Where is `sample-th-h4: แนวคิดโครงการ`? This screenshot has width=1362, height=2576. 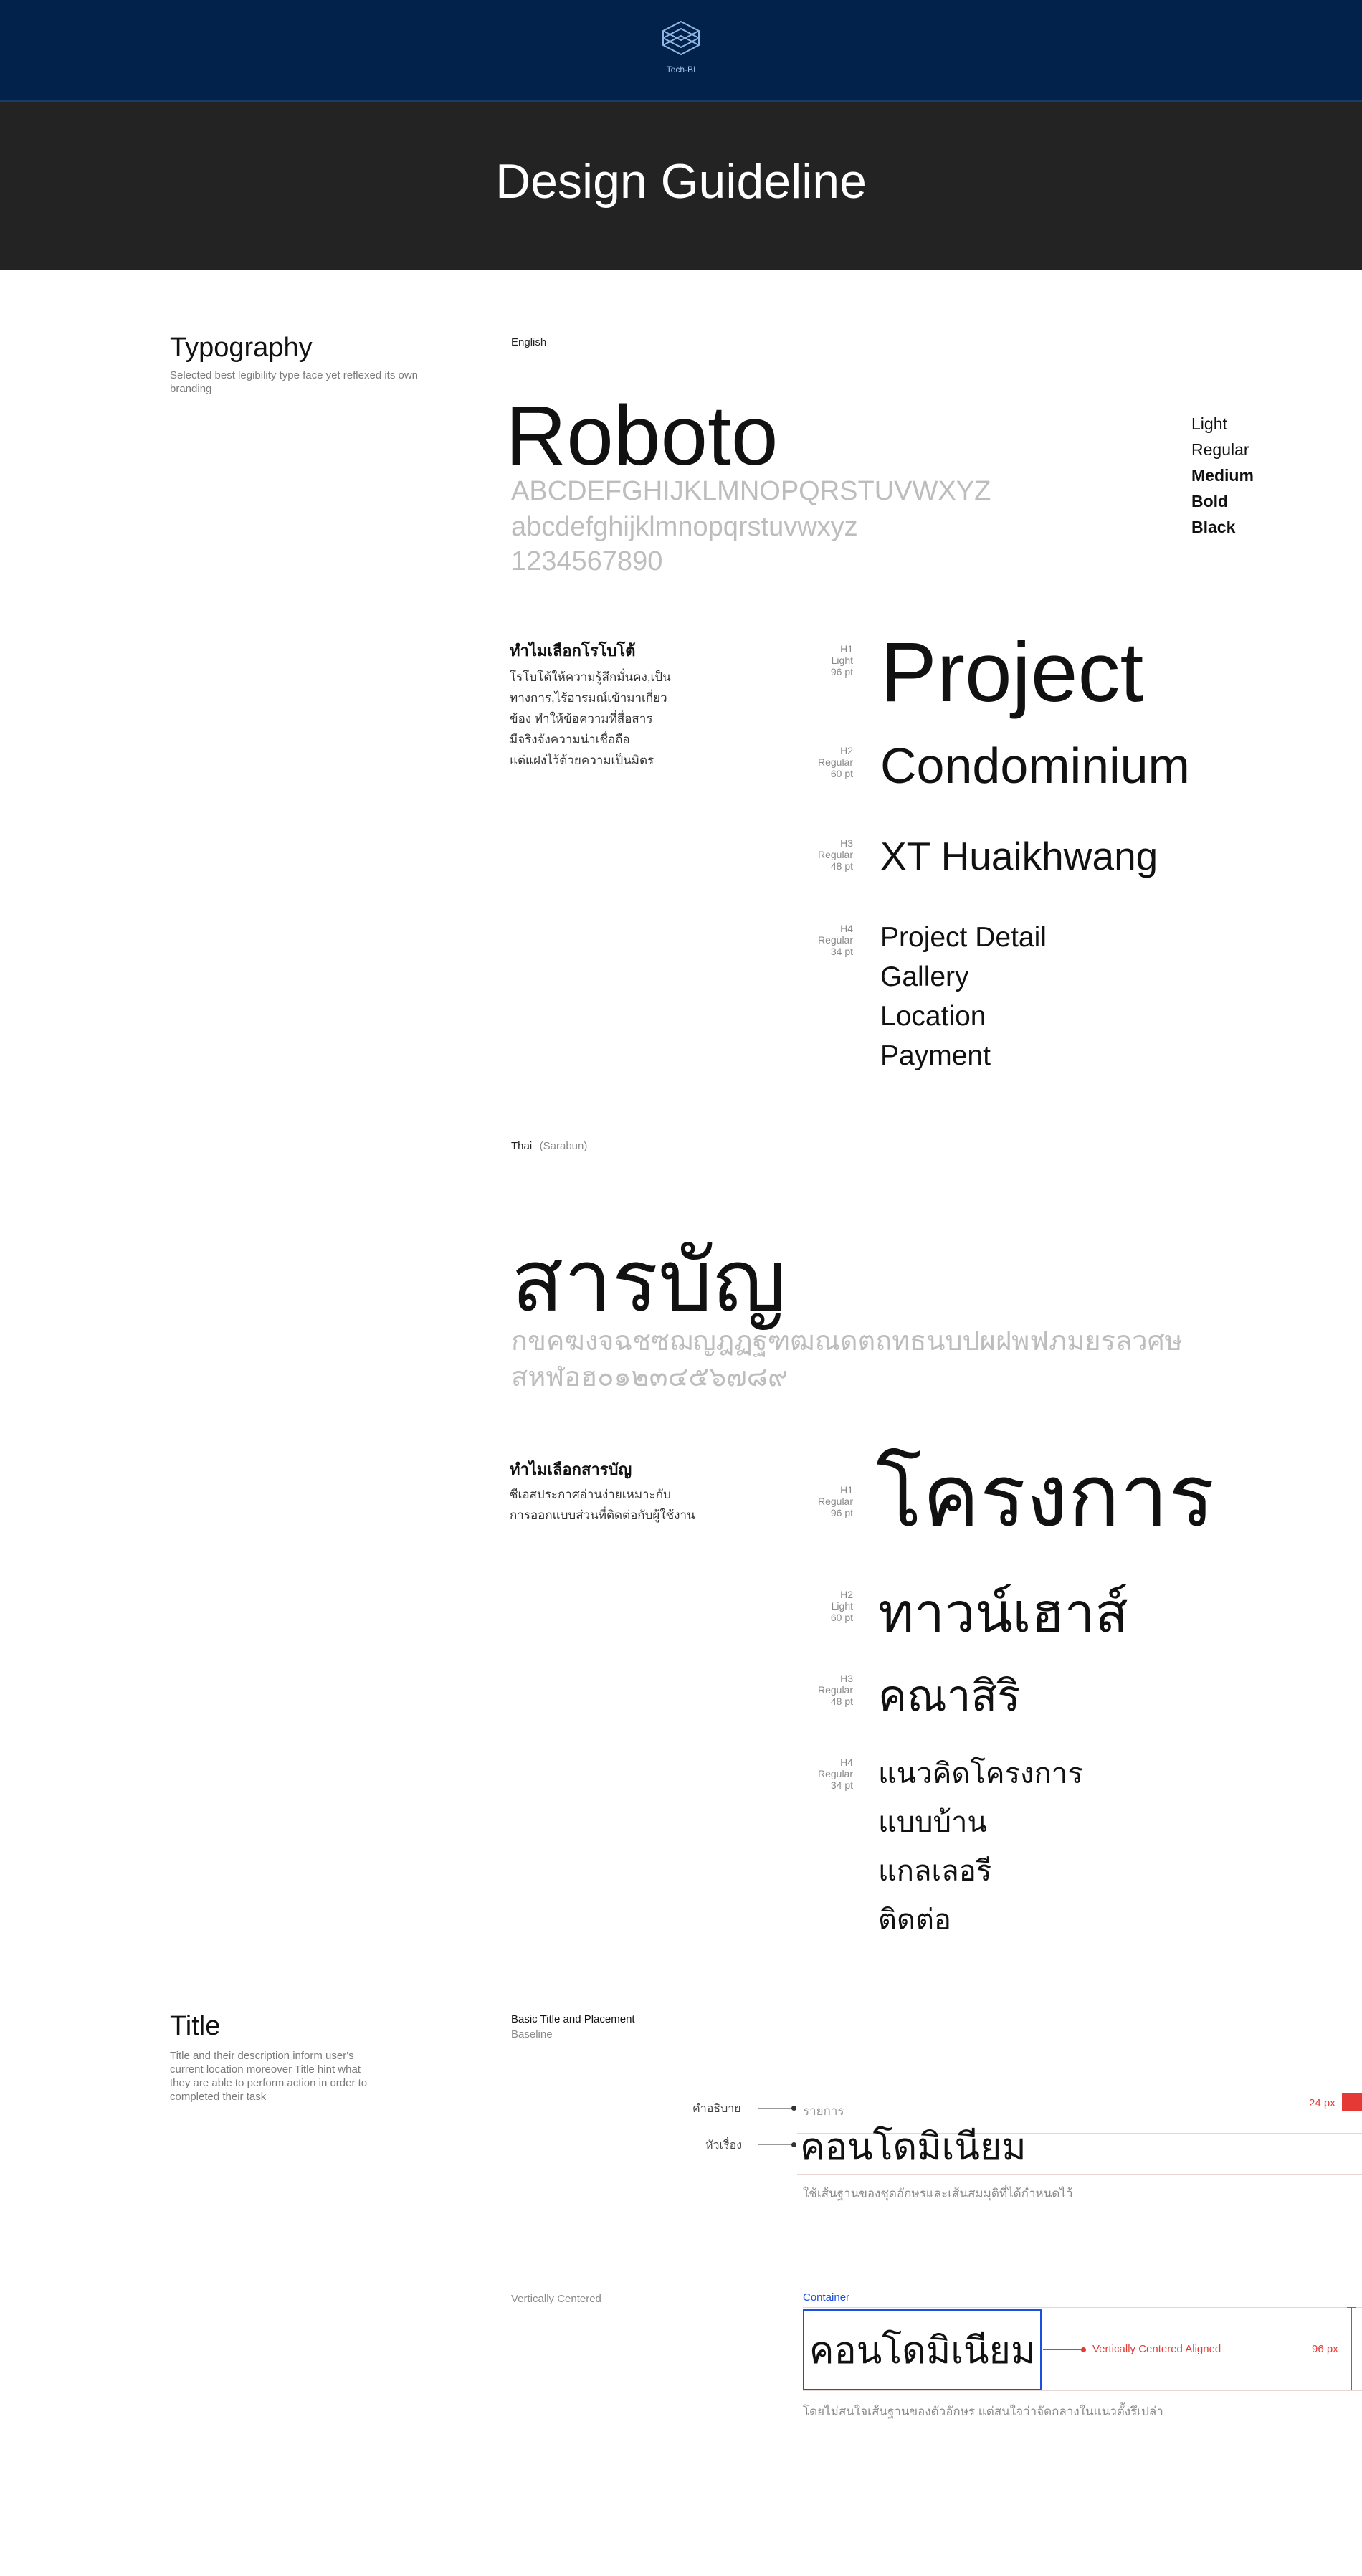 sample-th-h4: แนวคิดโครงการ is located at coordinates (981, 1774).